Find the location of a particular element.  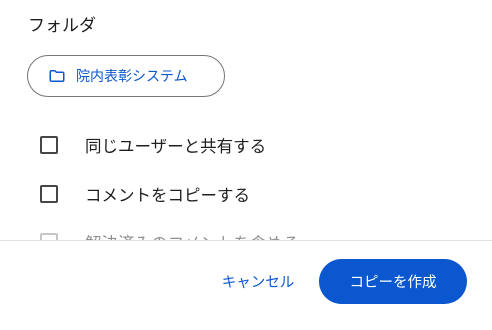

include-resolved-comments-checkbox is located at coordinates (49, 236).